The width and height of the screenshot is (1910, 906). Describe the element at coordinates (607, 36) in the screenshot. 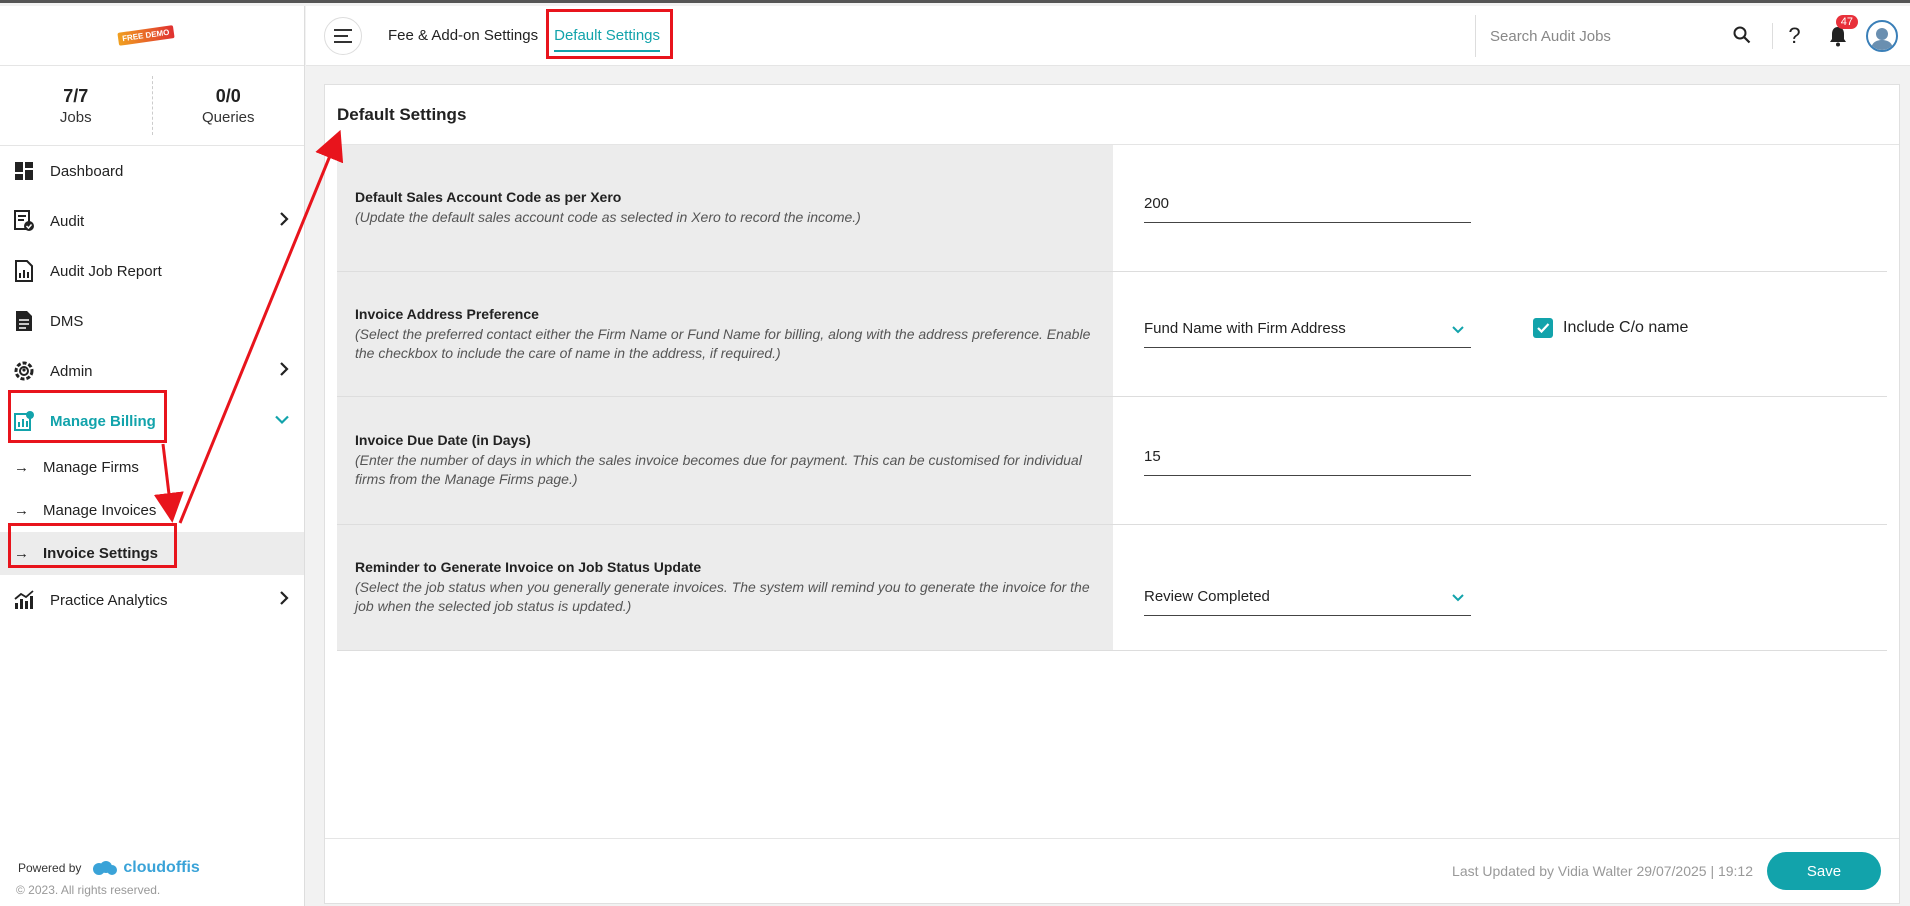

I see `tab-default-settings: Default Settings` at that location.